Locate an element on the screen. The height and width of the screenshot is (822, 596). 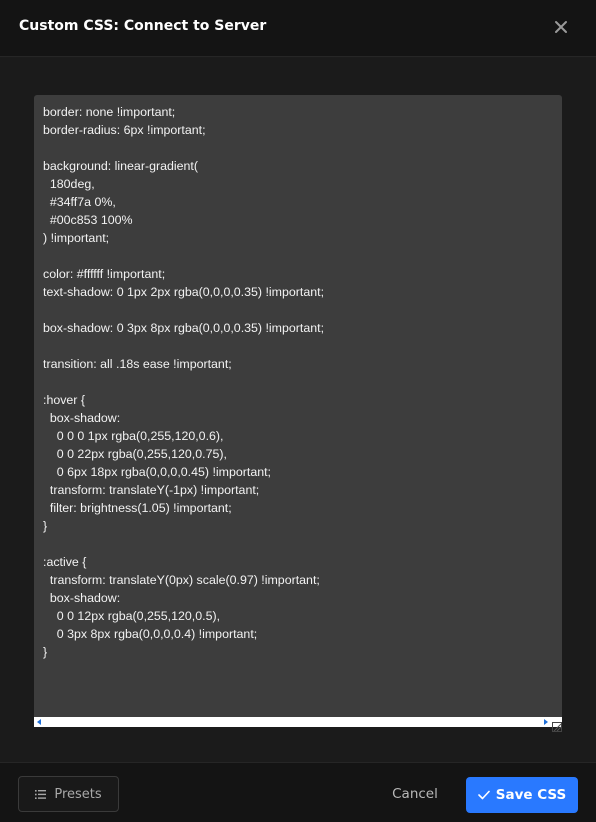
dialog-header: Custom CSS: Connect to Server is located at coordinates (298, 28).